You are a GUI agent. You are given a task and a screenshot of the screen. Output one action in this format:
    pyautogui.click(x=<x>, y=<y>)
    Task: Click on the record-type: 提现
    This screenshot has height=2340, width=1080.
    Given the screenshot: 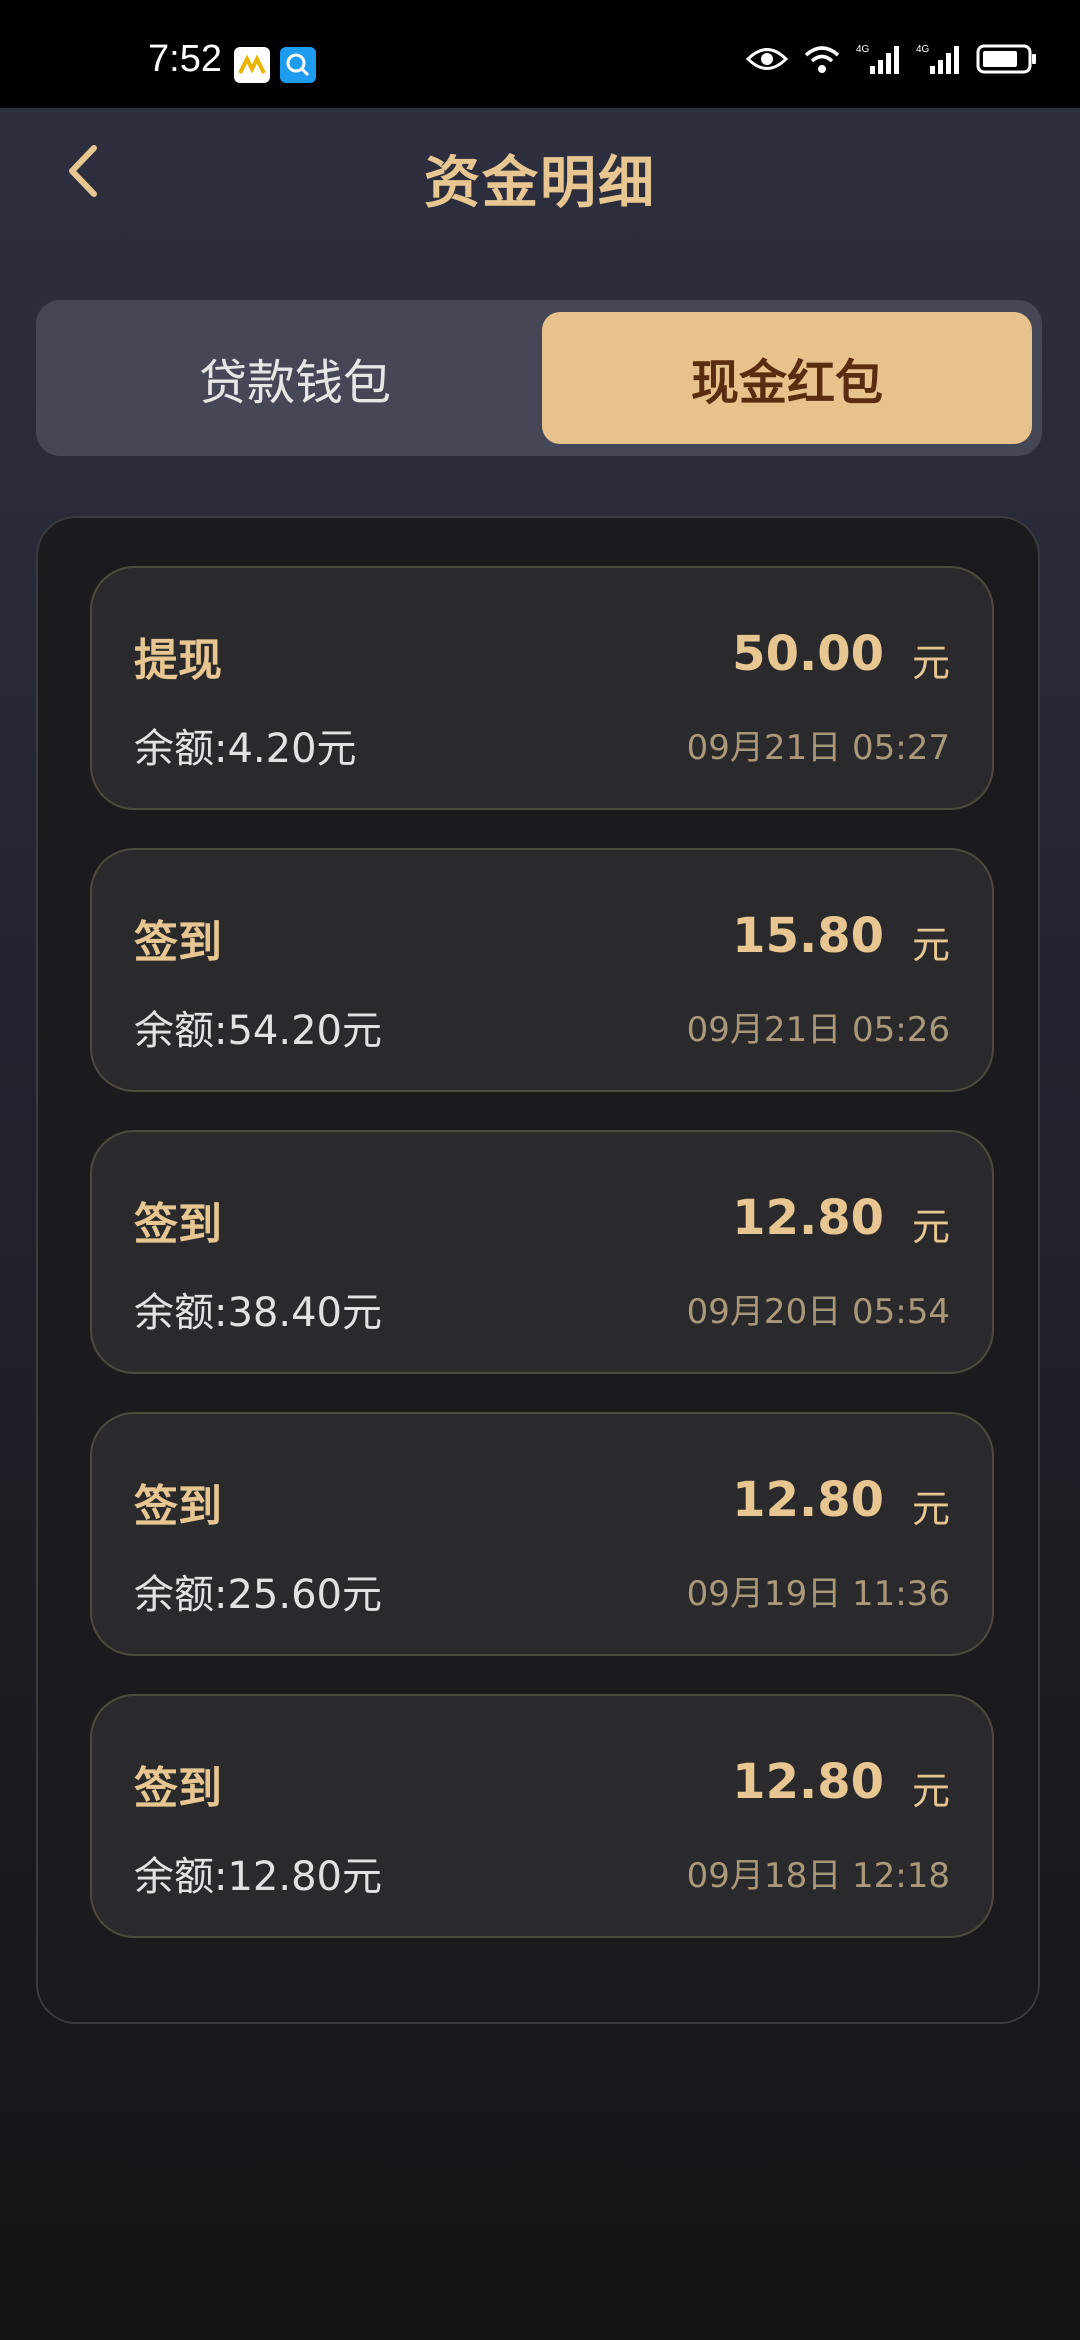 What is the action you would take?
    pyautogui.click(x=178, y=660)
    